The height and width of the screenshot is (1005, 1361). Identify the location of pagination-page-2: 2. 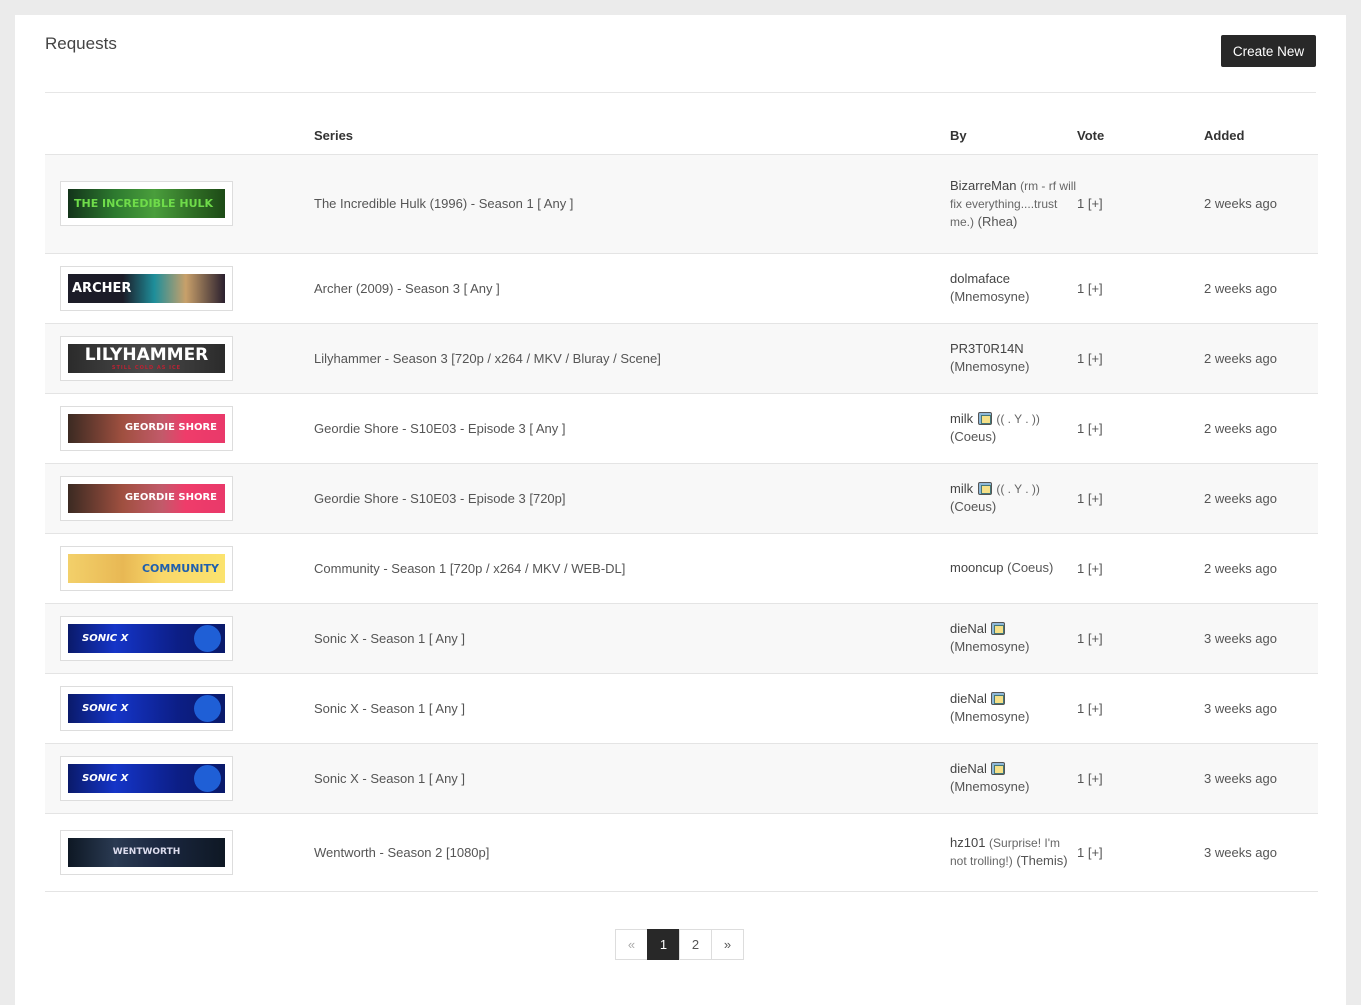
(695, 944).